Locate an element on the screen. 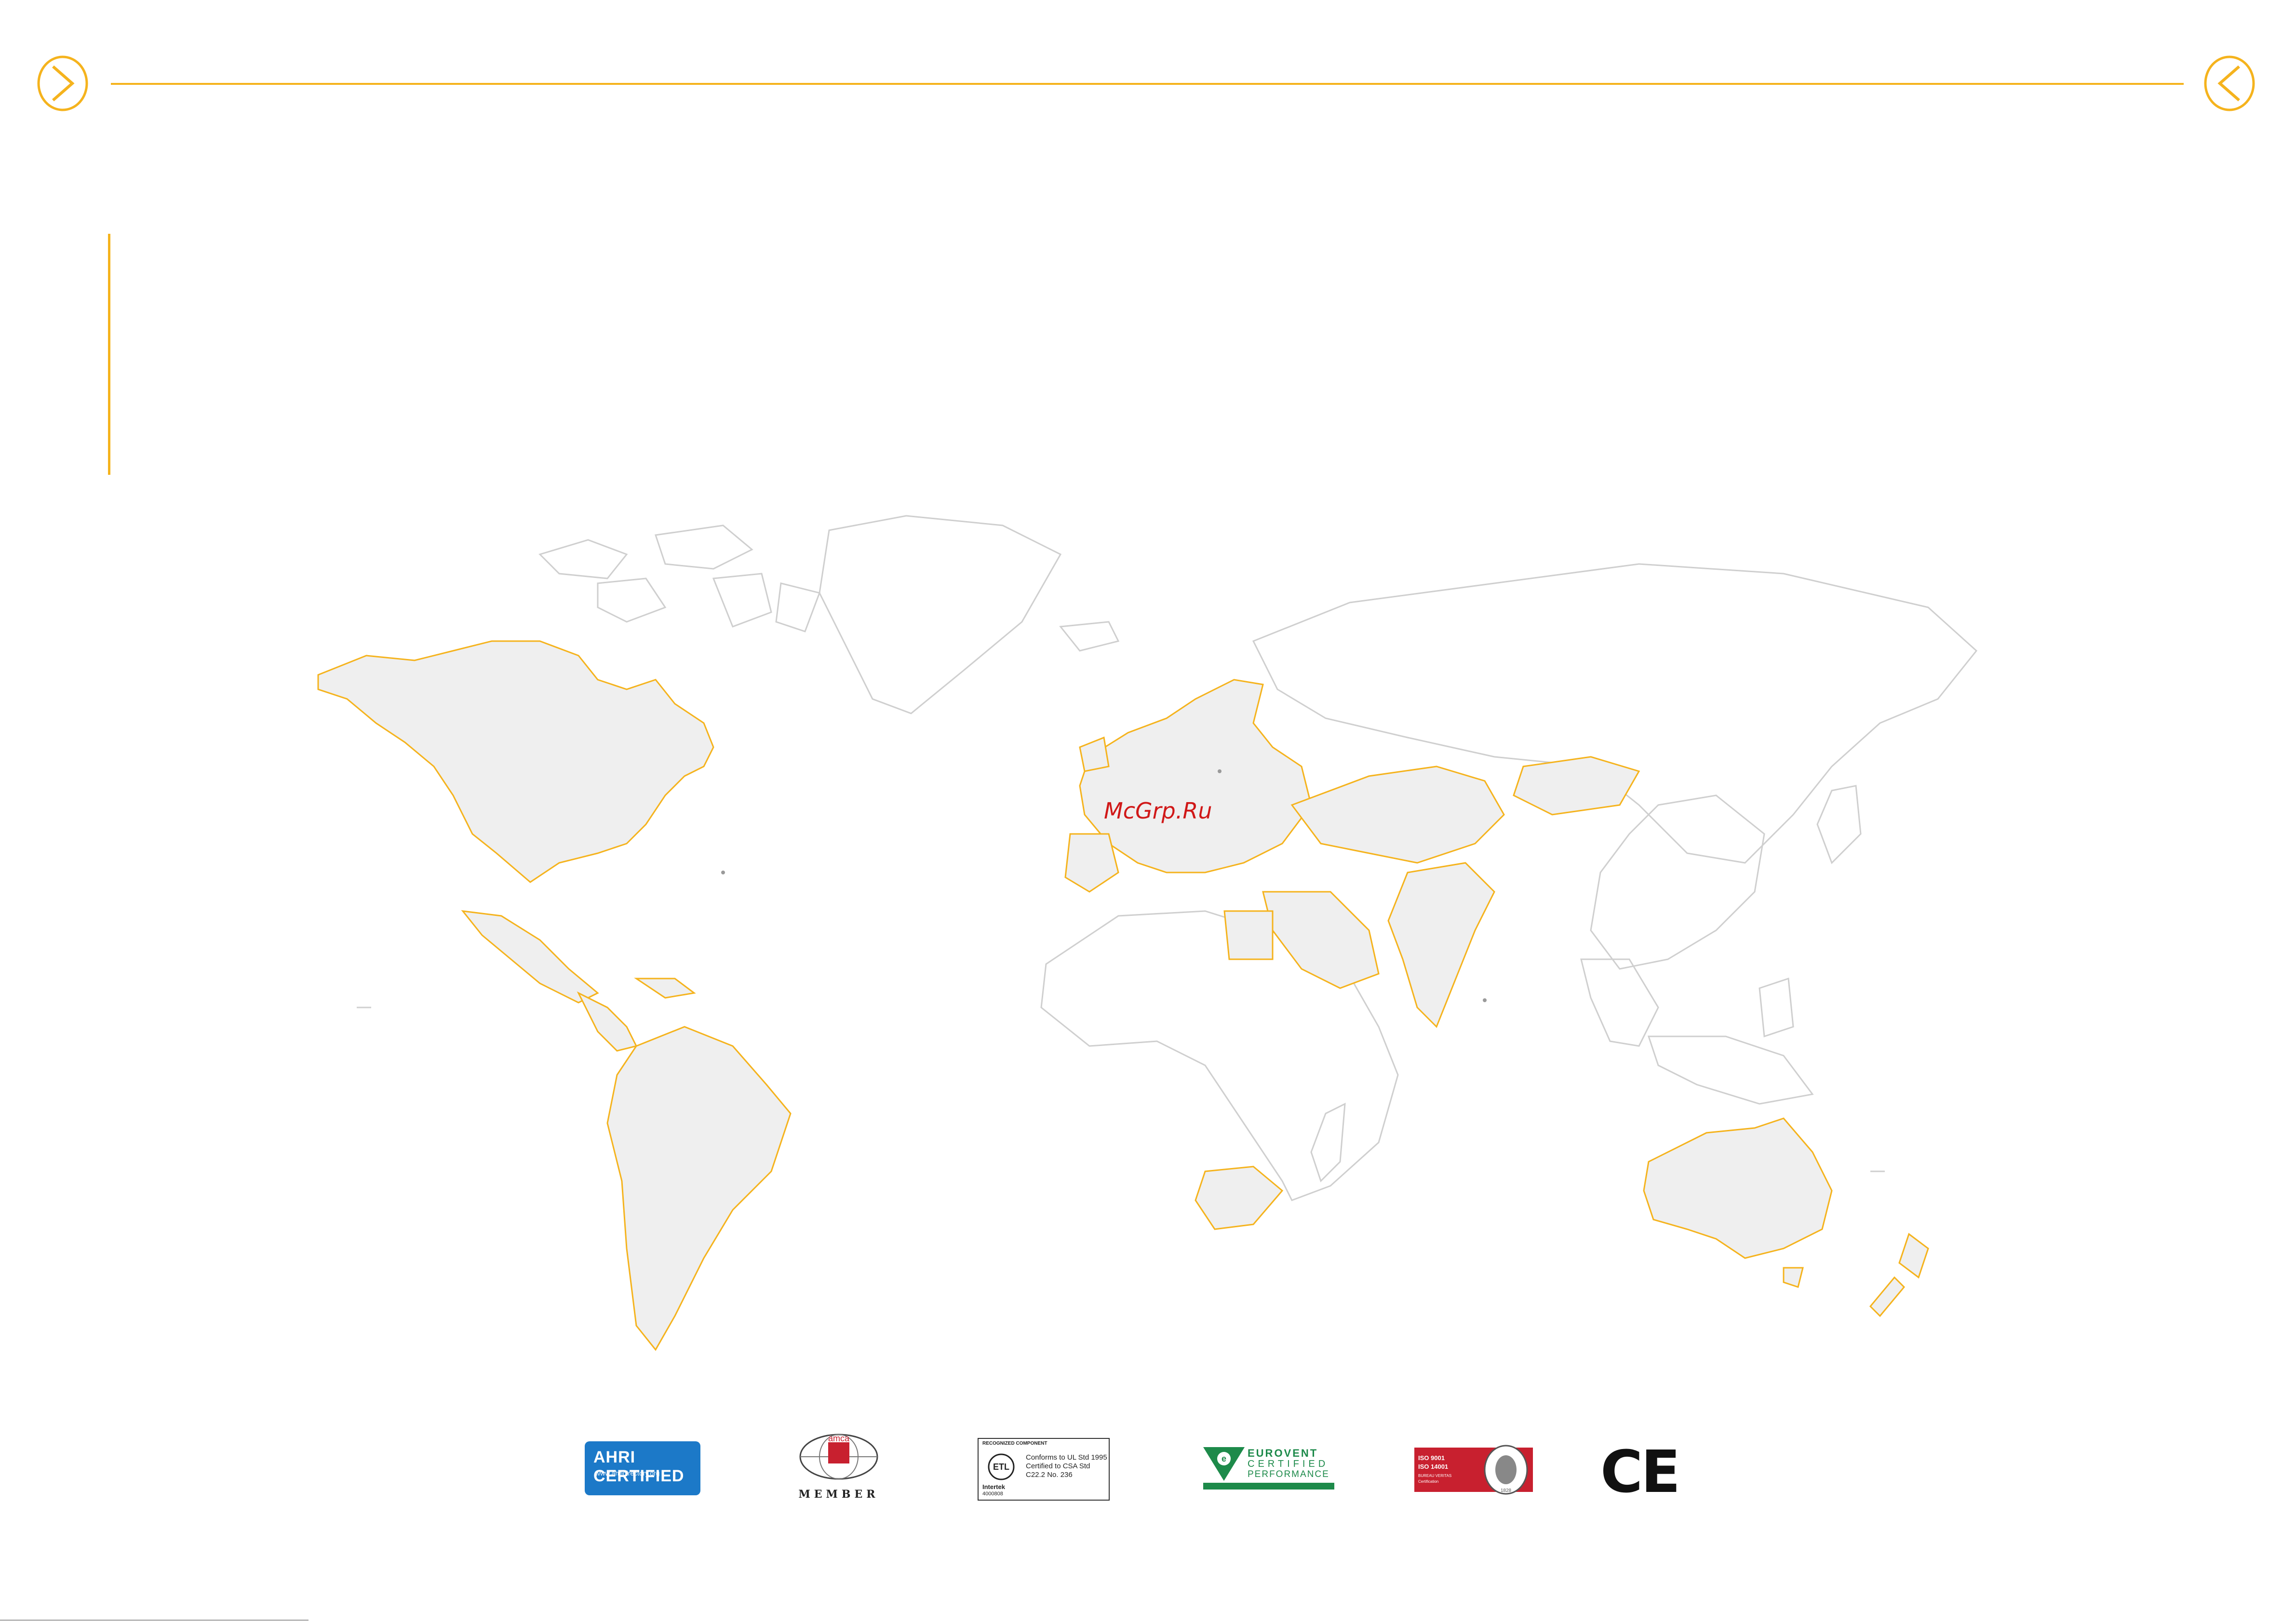 Image resolution: width=2296 pixels, height=1624 pixels. iso-line-1: ISO 9001 is located at coordinates (1431, 1458).